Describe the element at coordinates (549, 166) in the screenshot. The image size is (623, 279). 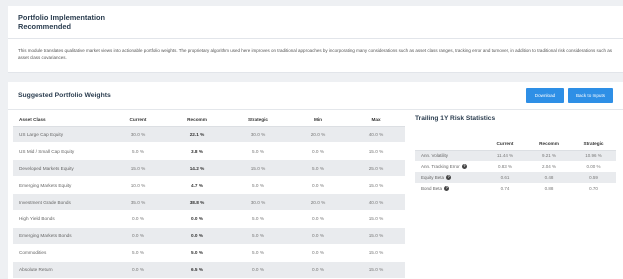
I see `recomm-cell: 2.04 %` at that location.